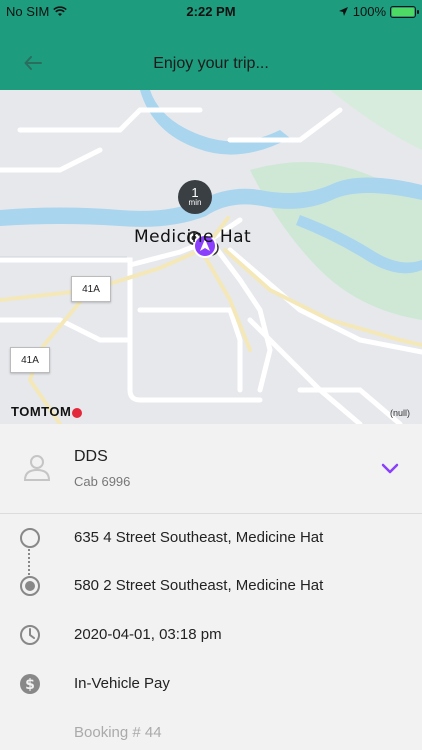 The width and height of the screenshot is (422, 750). Describe the element at coordinates (91, 456) in the screenshot. I see `driver-name: DDS` at that location.